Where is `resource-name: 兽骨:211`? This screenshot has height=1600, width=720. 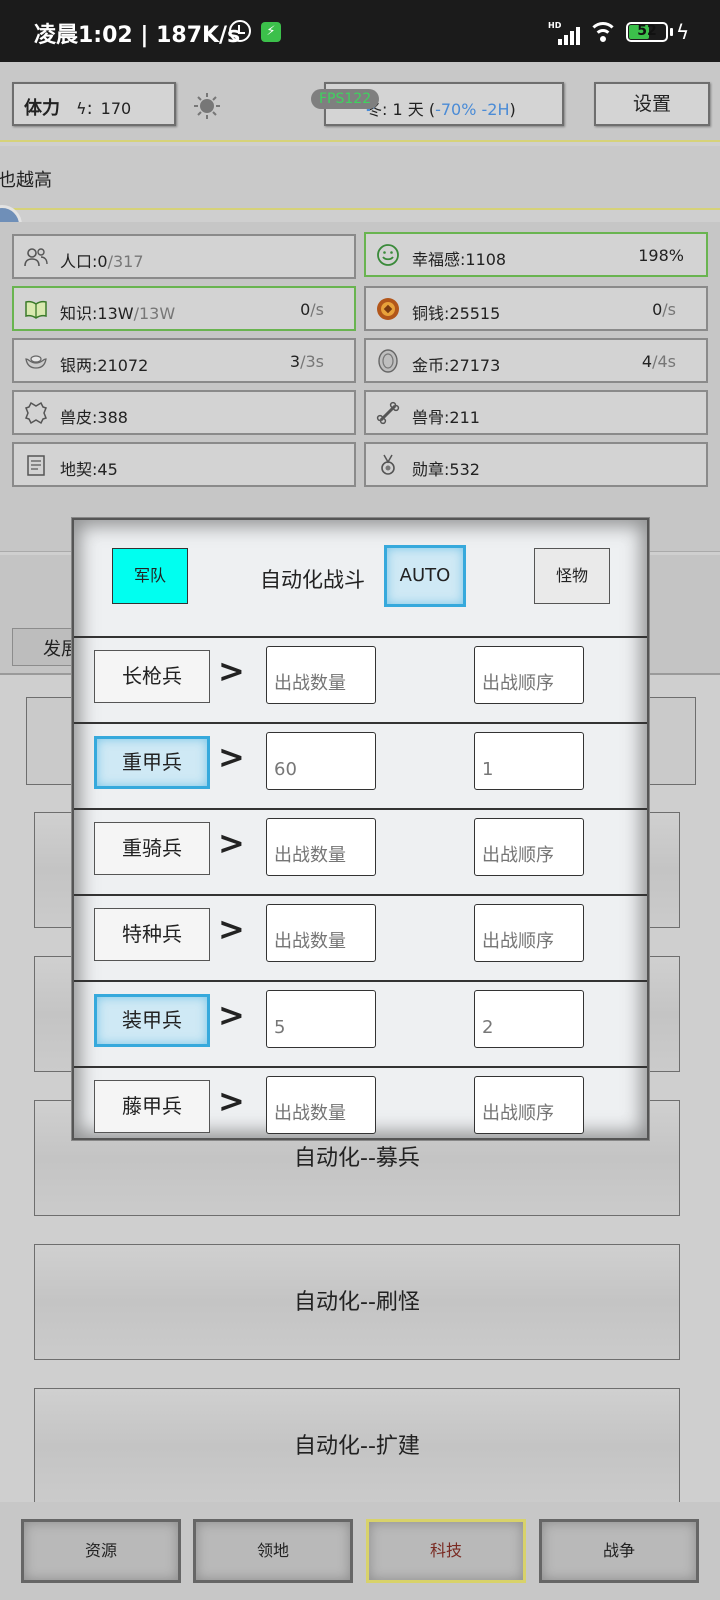 resource-name: 兽骨:211 is located at coordinates (446, 417).